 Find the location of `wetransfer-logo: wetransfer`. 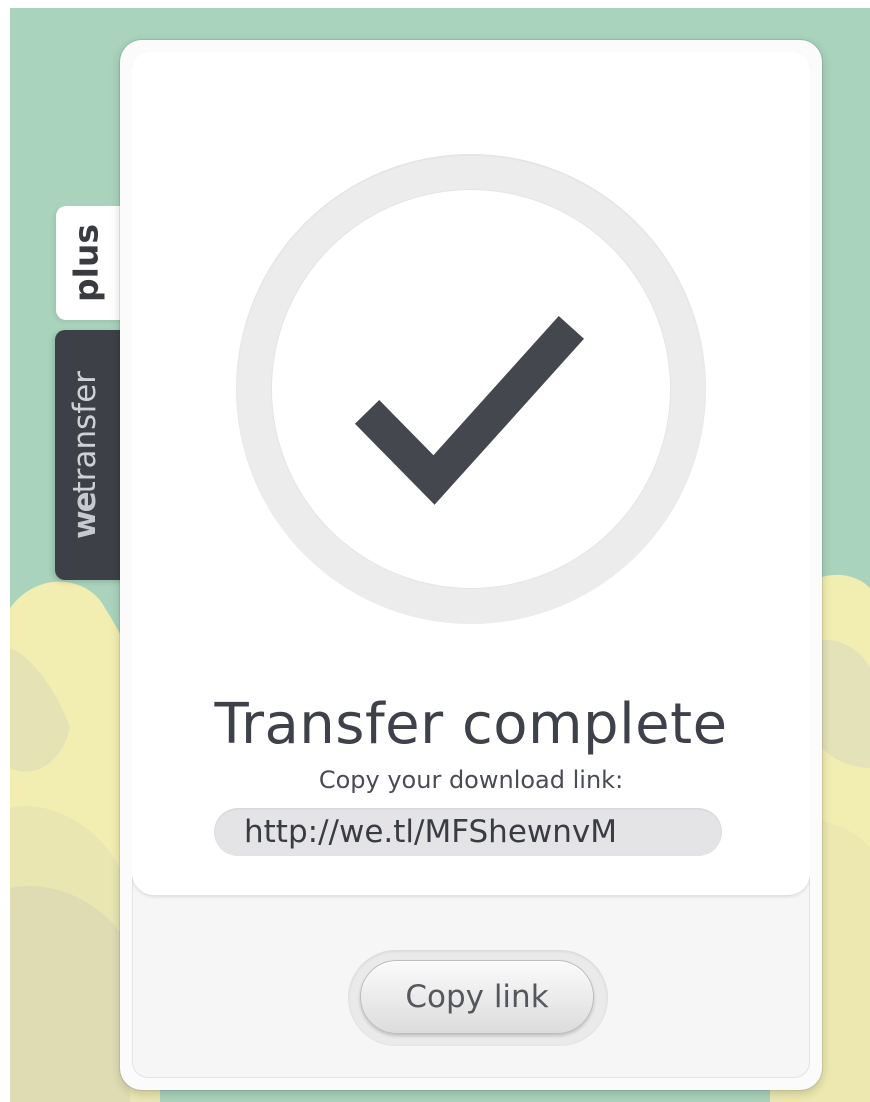

wetransfer-logo: wetransfer is located at coordinates (85, 455).